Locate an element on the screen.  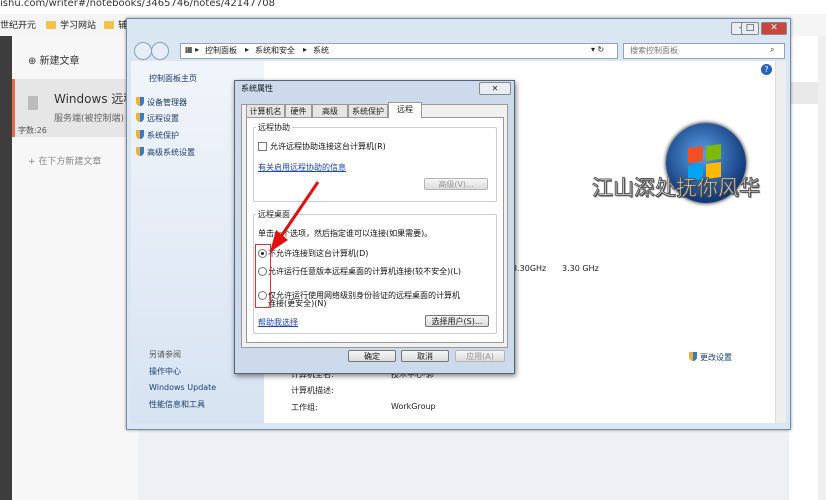
refresh-icon: ▾ ↻ is located at coordinates (597, 49).